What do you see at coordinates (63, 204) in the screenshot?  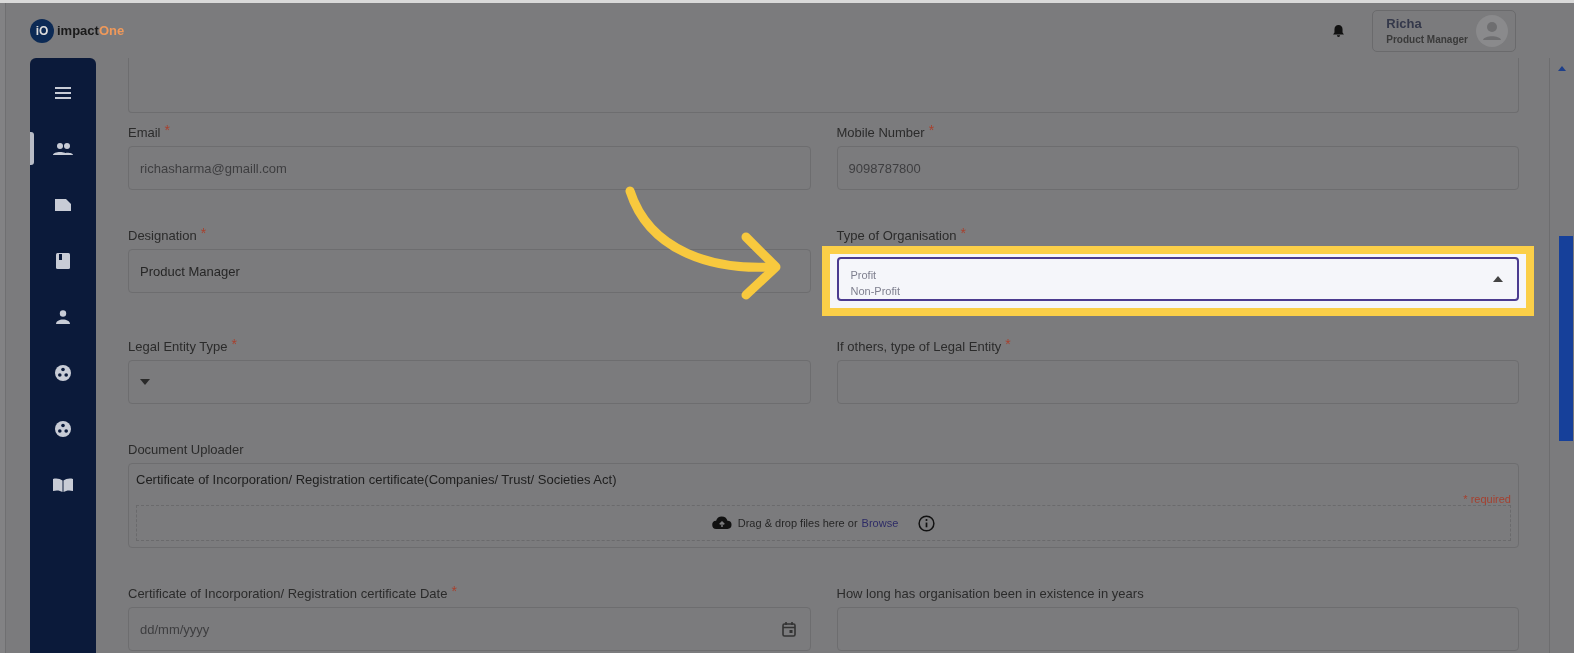 I see `tag-icon` at bounding box center [63, 204].